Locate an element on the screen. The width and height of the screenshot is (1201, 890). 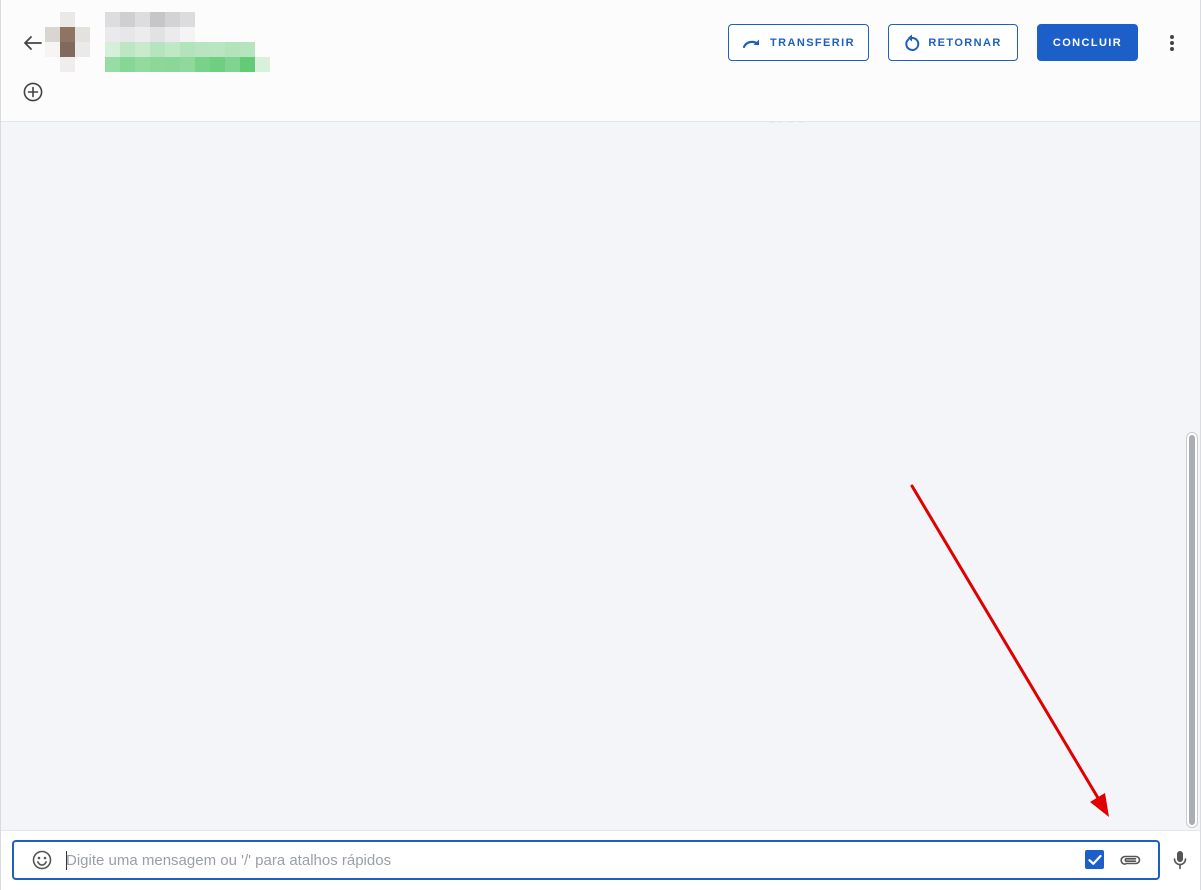
plus-circle-icon is located at coordinates (33, 92).